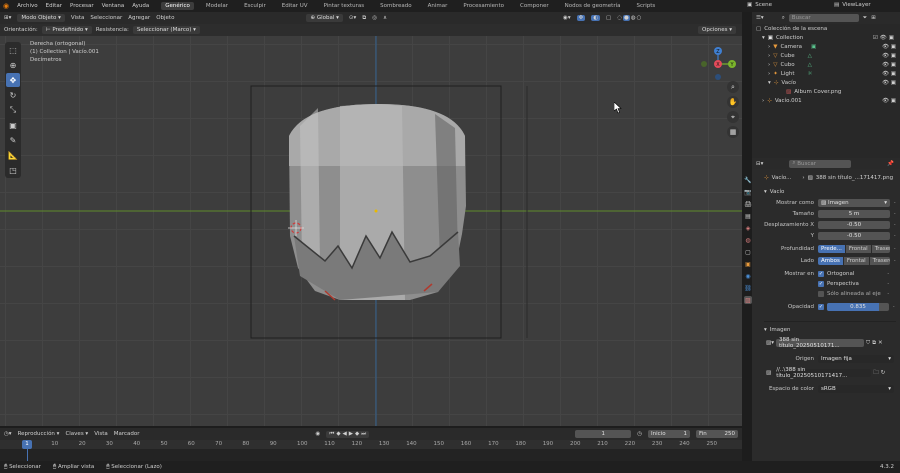 The width and height of the screenshot is (900, 473). What do you see at coordinates (127, 434) in the screenshot?
I see `menu-marcador: Marcador` at bounding box center [127, 434].